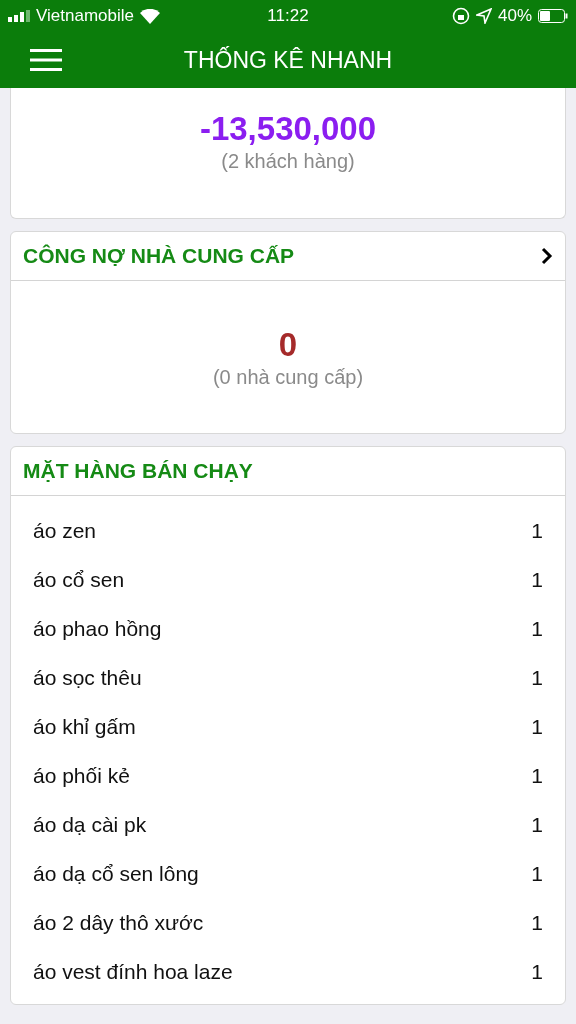  Describe the element at coordinates (85, 16) in the screenshot. I see `carrier-name: Vietnamobile` at that location.